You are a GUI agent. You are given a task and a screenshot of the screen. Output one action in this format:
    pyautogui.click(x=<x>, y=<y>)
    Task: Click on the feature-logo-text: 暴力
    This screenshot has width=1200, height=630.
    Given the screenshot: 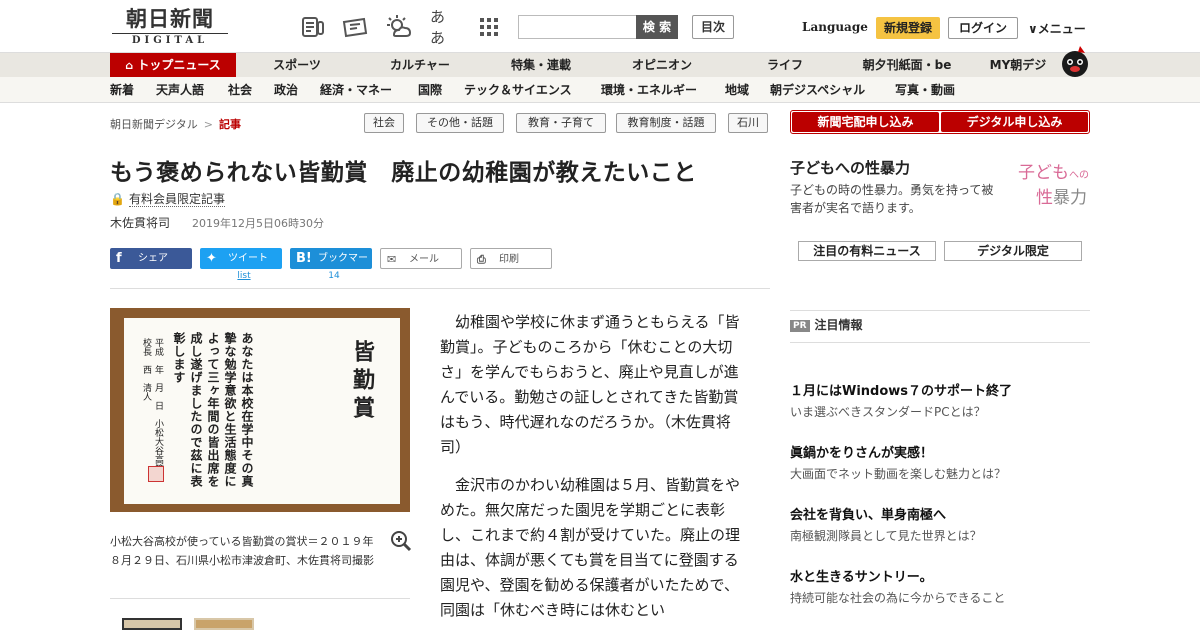 What is the action you would take?
    pyautogui.click(x=1070, y=198)
    